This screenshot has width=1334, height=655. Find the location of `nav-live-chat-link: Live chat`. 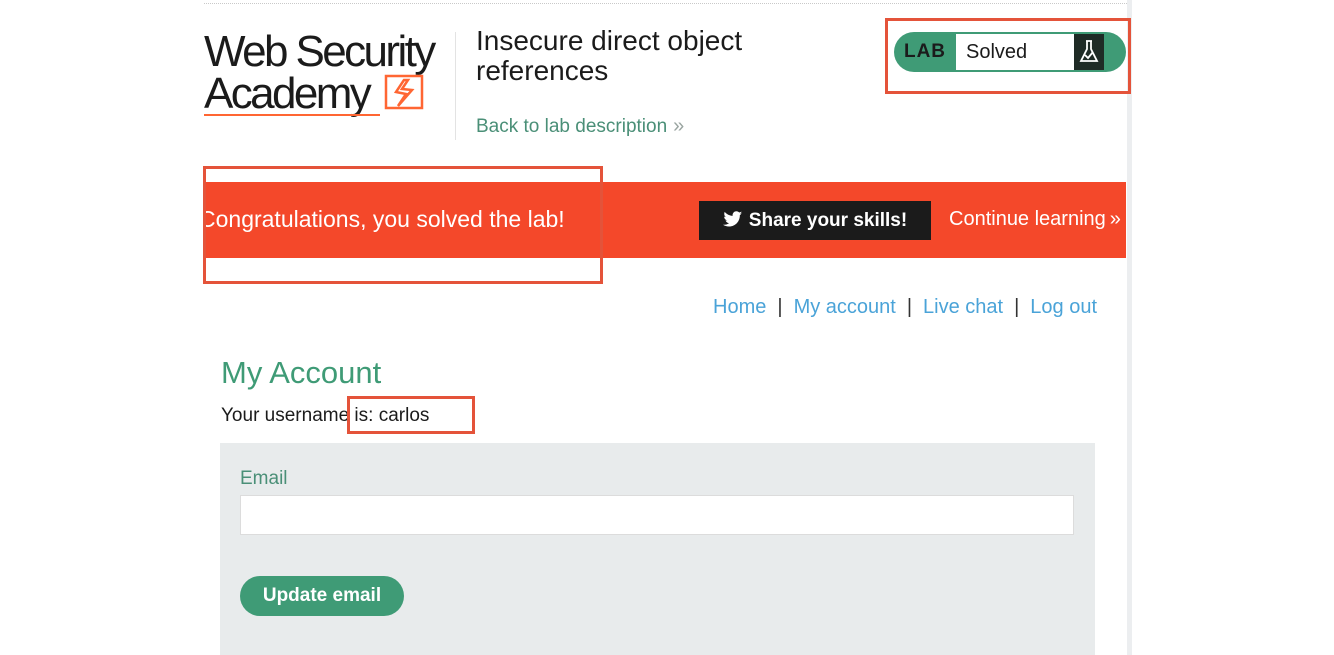

nav-live-chat-link: Live chat is located at coordinates (963, 307).